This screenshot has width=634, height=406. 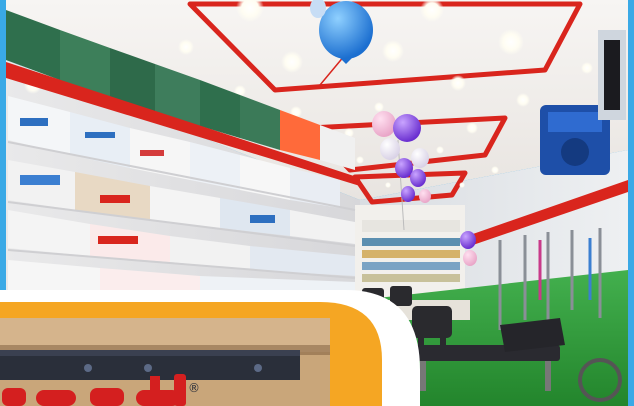 What do you see at coordinates (194, 388) in the screenshot?
I see `registered-mark: ®` at bounding box center [194, 388].